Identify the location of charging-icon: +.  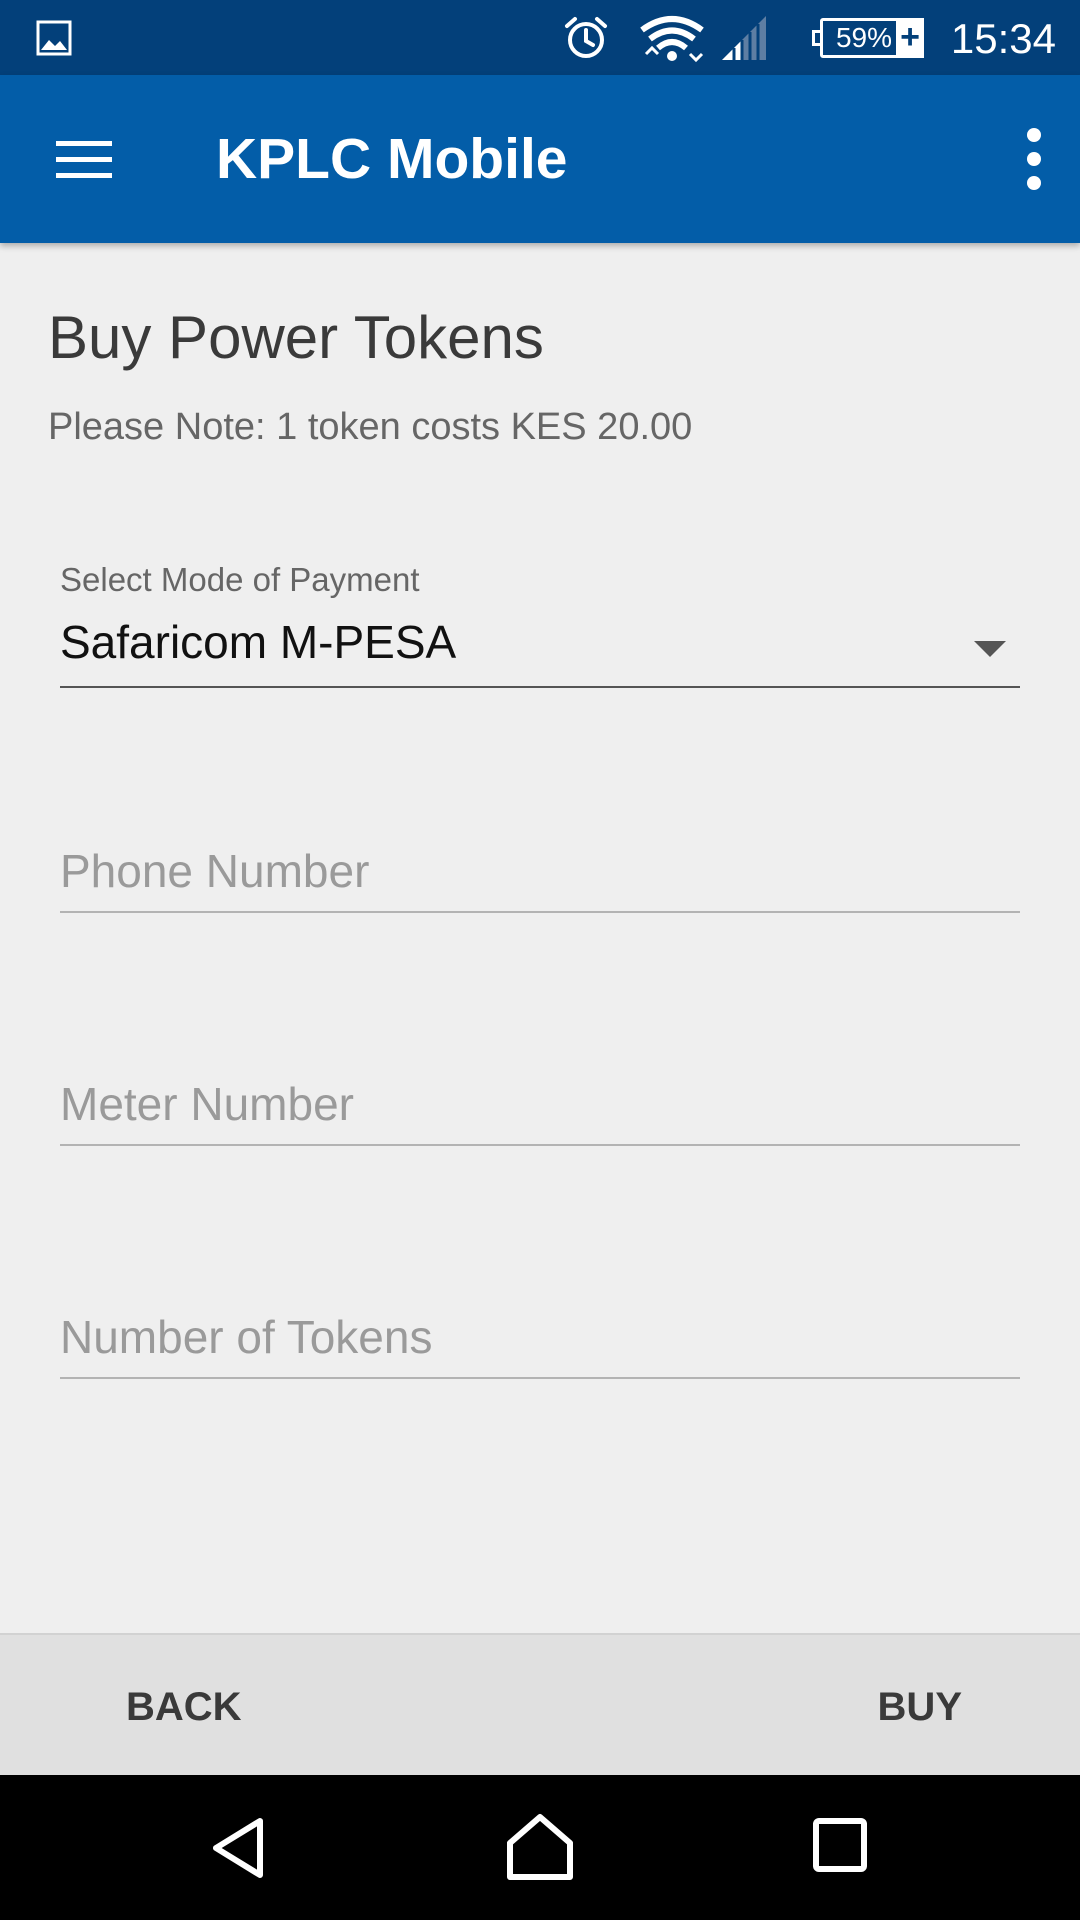
(910, 38).